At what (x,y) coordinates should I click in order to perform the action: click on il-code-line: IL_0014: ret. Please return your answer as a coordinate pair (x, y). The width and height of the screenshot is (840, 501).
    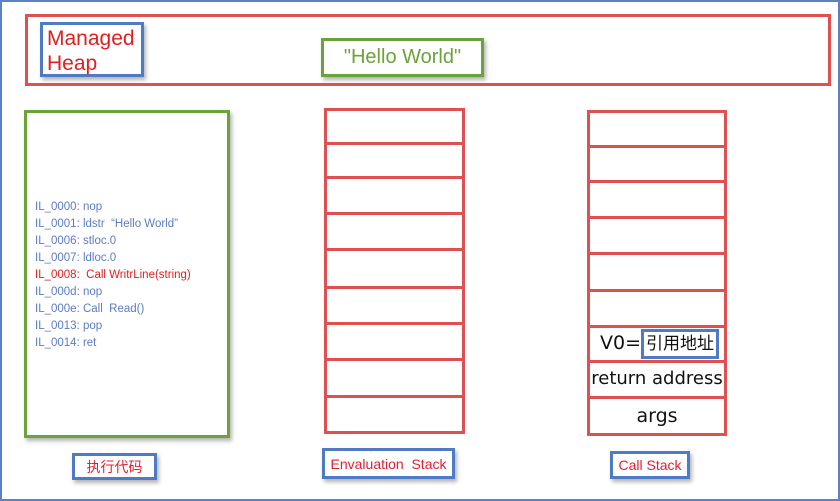
    Looking at the image, I should click on (66, 343).